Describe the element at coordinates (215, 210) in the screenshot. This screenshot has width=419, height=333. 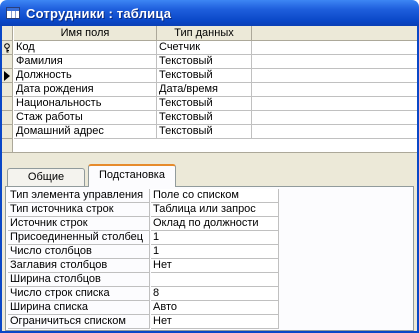
I see `property-value: Таблица или запрос` at that location.